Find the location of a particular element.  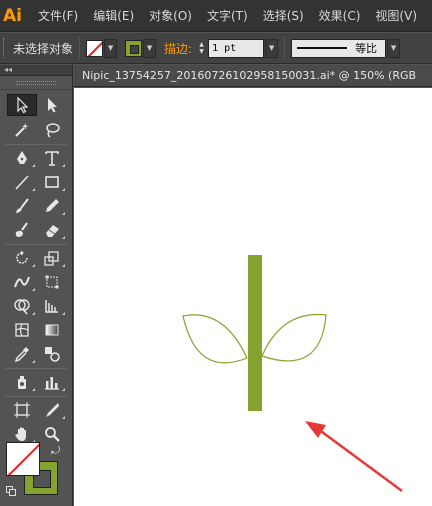

perspective-grid-tool is located at coordinates (52, 306).